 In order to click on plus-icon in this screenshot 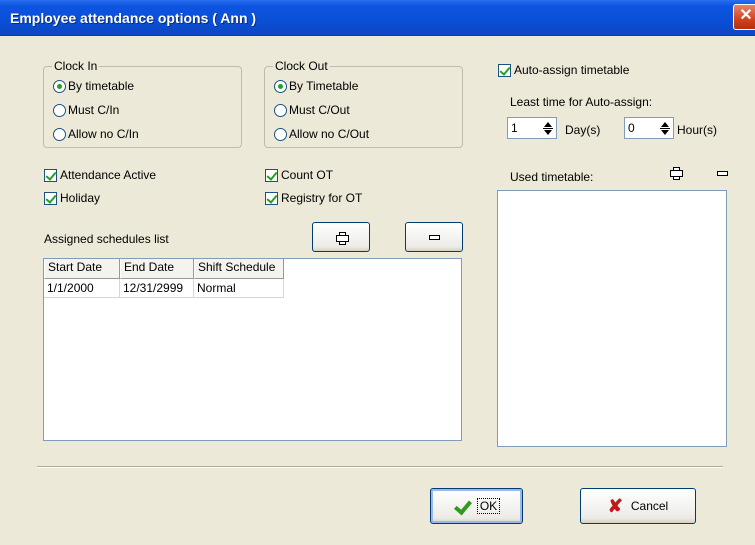, I will do `click(342, 238)`.